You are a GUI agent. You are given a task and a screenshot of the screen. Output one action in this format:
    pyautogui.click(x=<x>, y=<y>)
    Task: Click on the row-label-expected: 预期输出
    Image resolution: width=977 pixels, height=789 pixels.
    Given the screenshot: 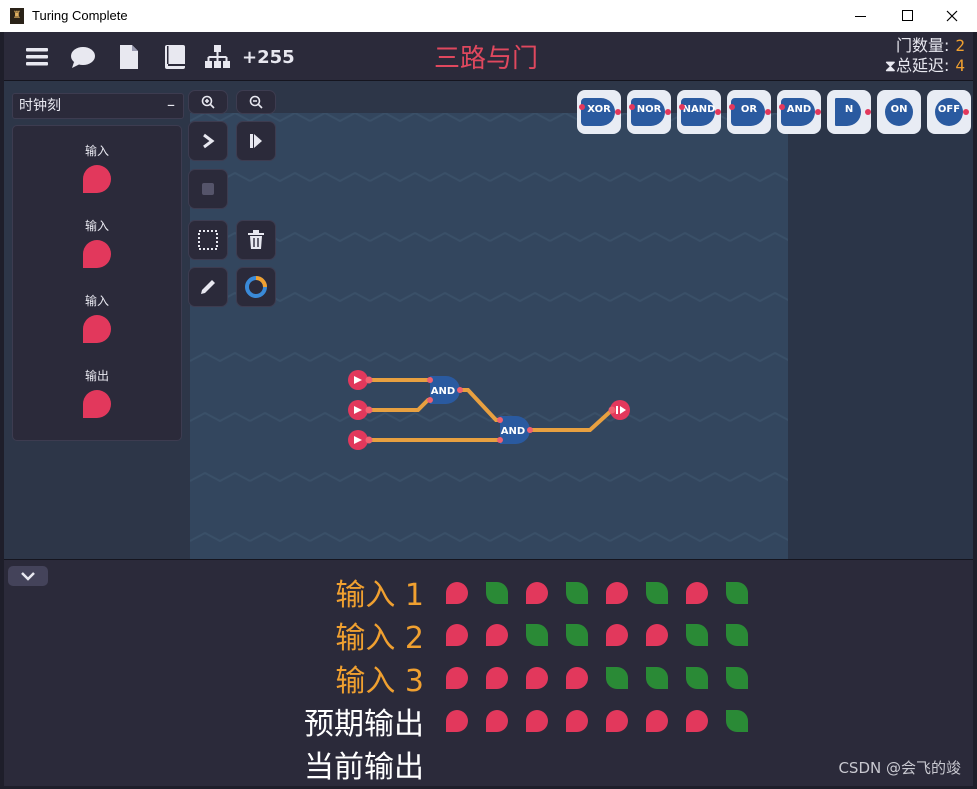 What is the action you would take?
    pyautogui.click(x=364, y=724)
    